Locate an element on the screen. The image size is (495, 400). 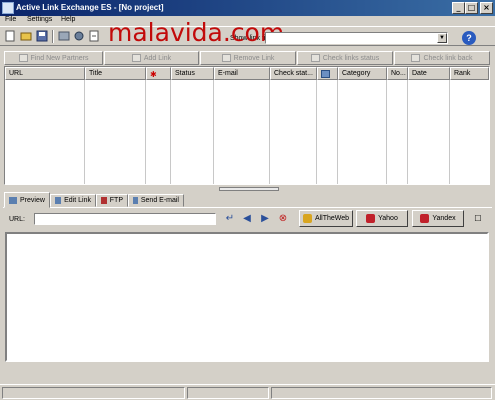
back-icon: ◀ is located at coordinates (247, 219).